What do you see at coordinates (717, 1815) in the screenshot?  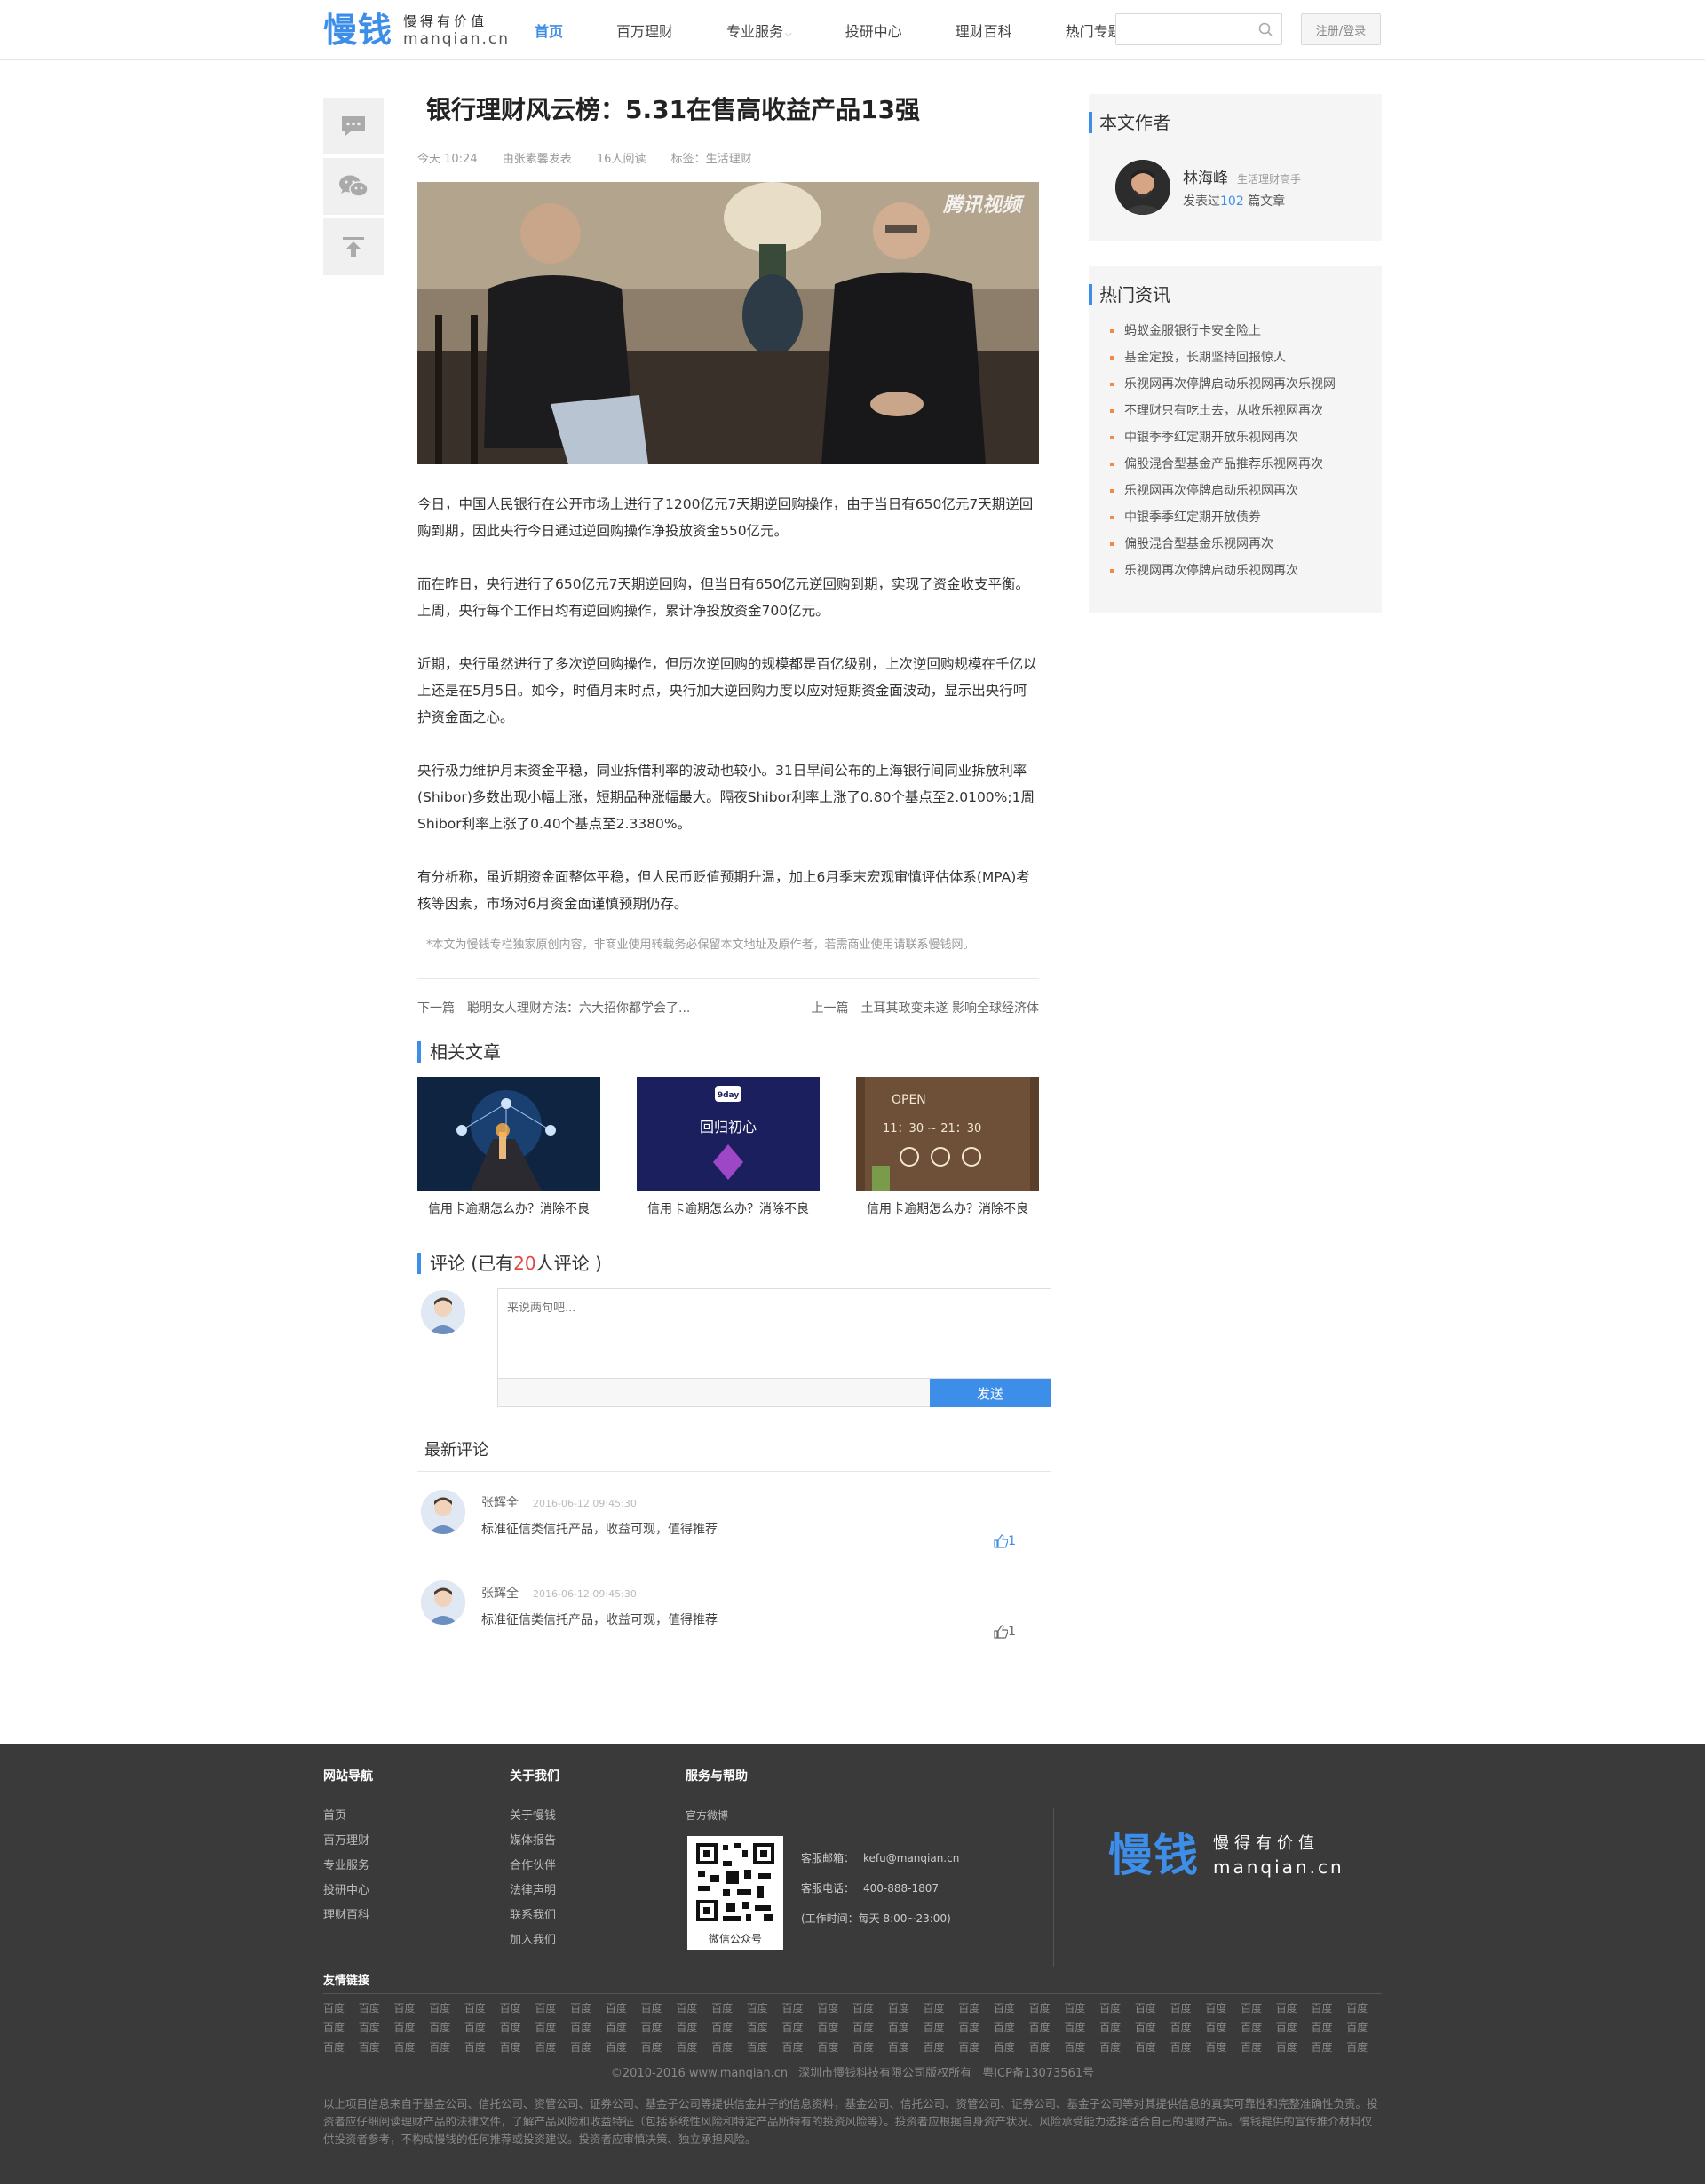 I see `official-weibo-link: 官方微博` at bounding box center [717, 1815].